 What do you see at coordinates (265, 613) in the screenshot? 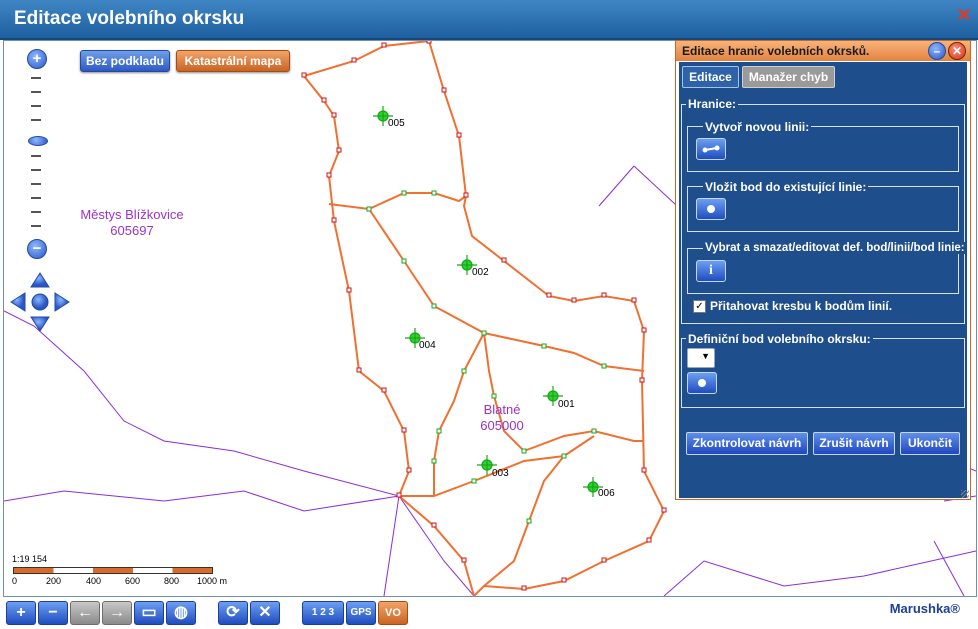
I see `clear-icon: ✕` at bounding box center [265, 613].